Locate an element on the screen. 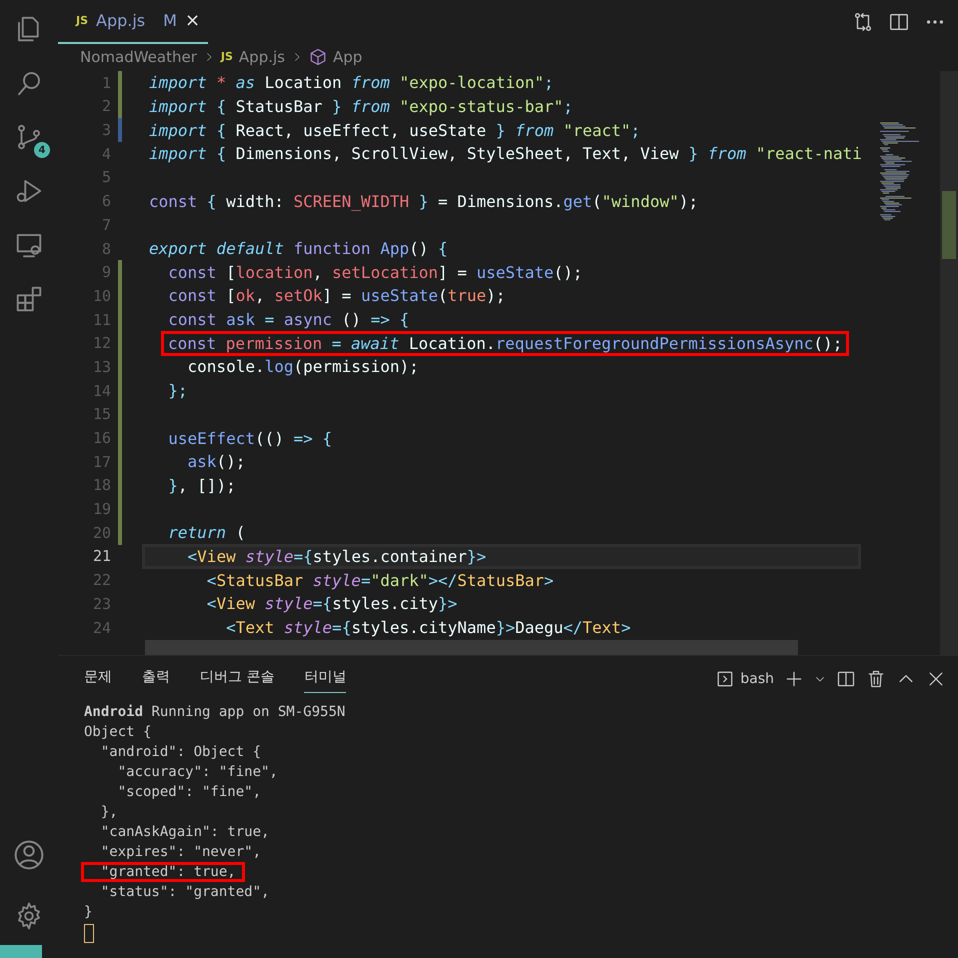 This screenshot has width=958, height=958. terminal-line: "scoped": "fine", is located at coordinates (189, 792).